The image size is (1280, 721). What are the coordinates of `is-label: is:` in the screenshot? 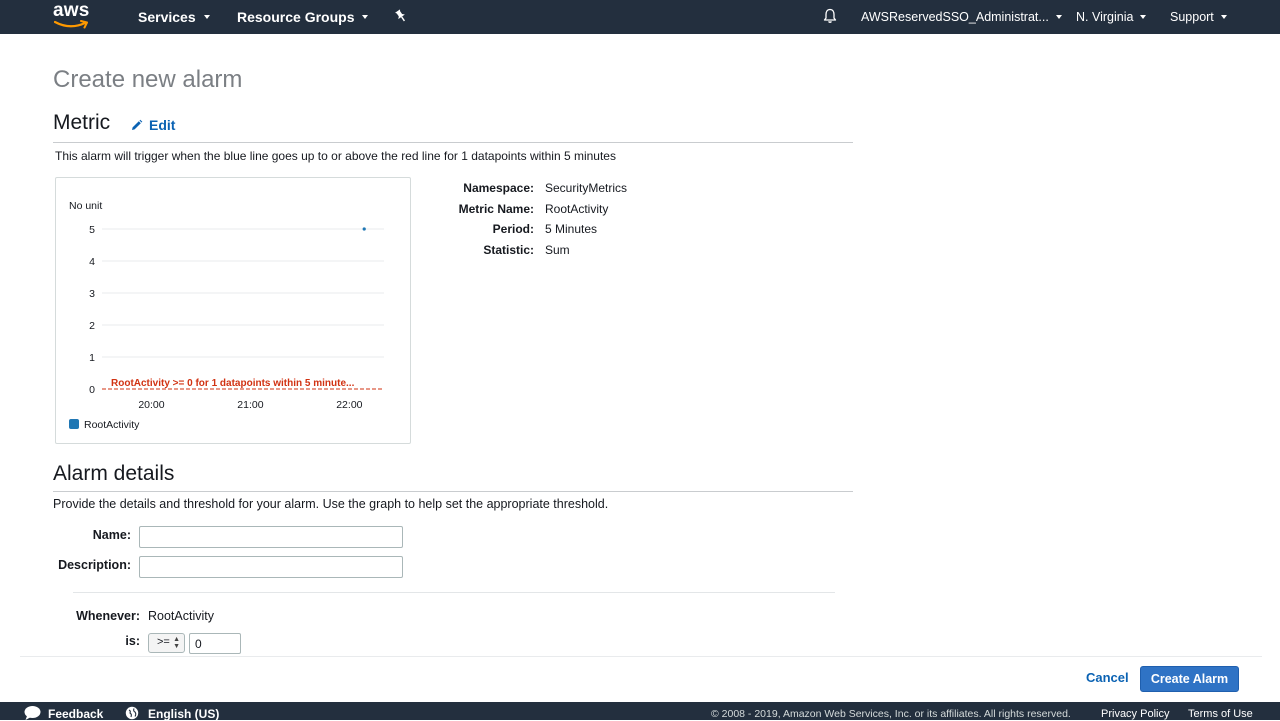 It's located at (132, 641).